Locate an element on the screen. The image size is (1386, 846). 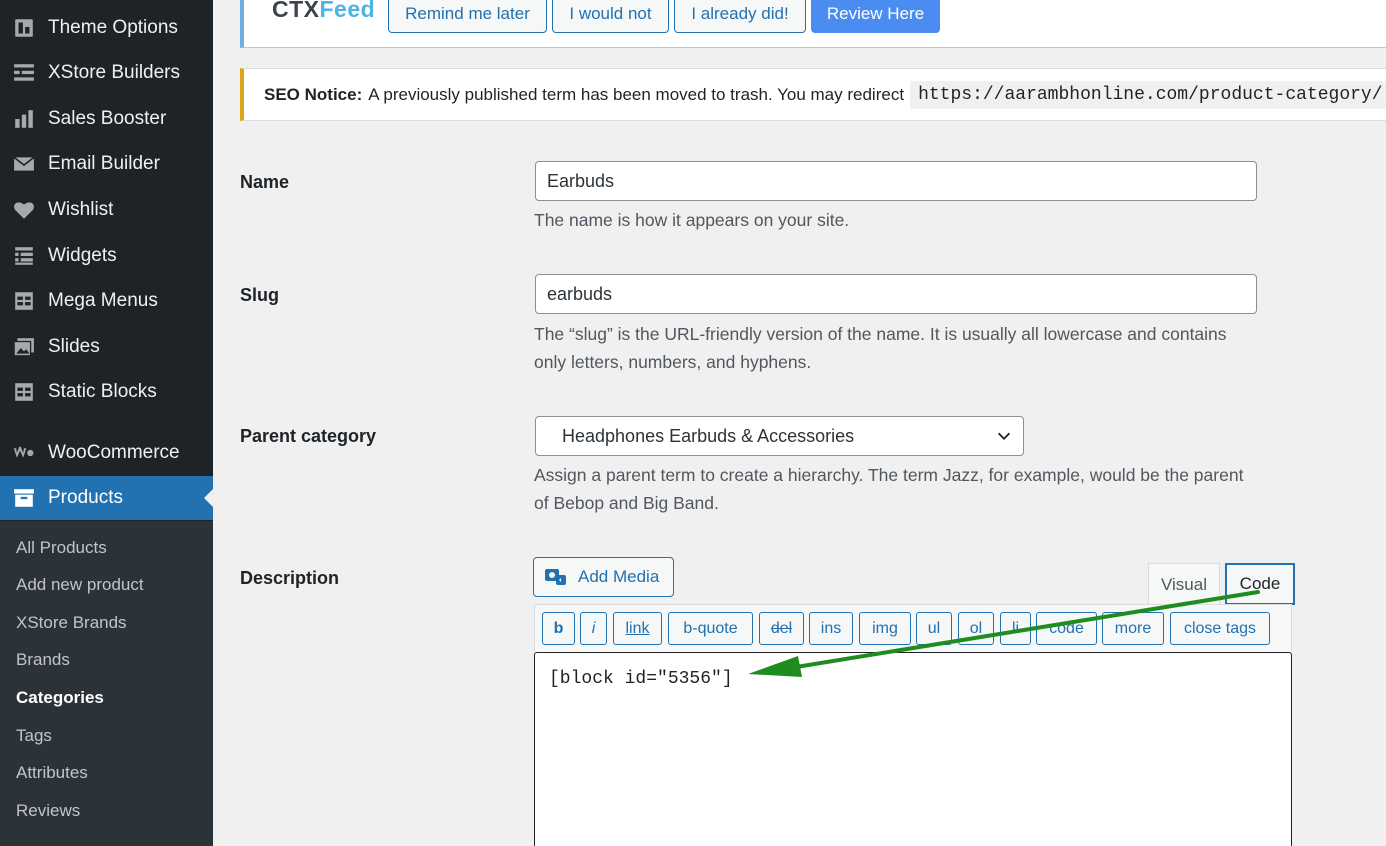
submenu-item-reviews: Reviews is located at coordinates (48, 811).